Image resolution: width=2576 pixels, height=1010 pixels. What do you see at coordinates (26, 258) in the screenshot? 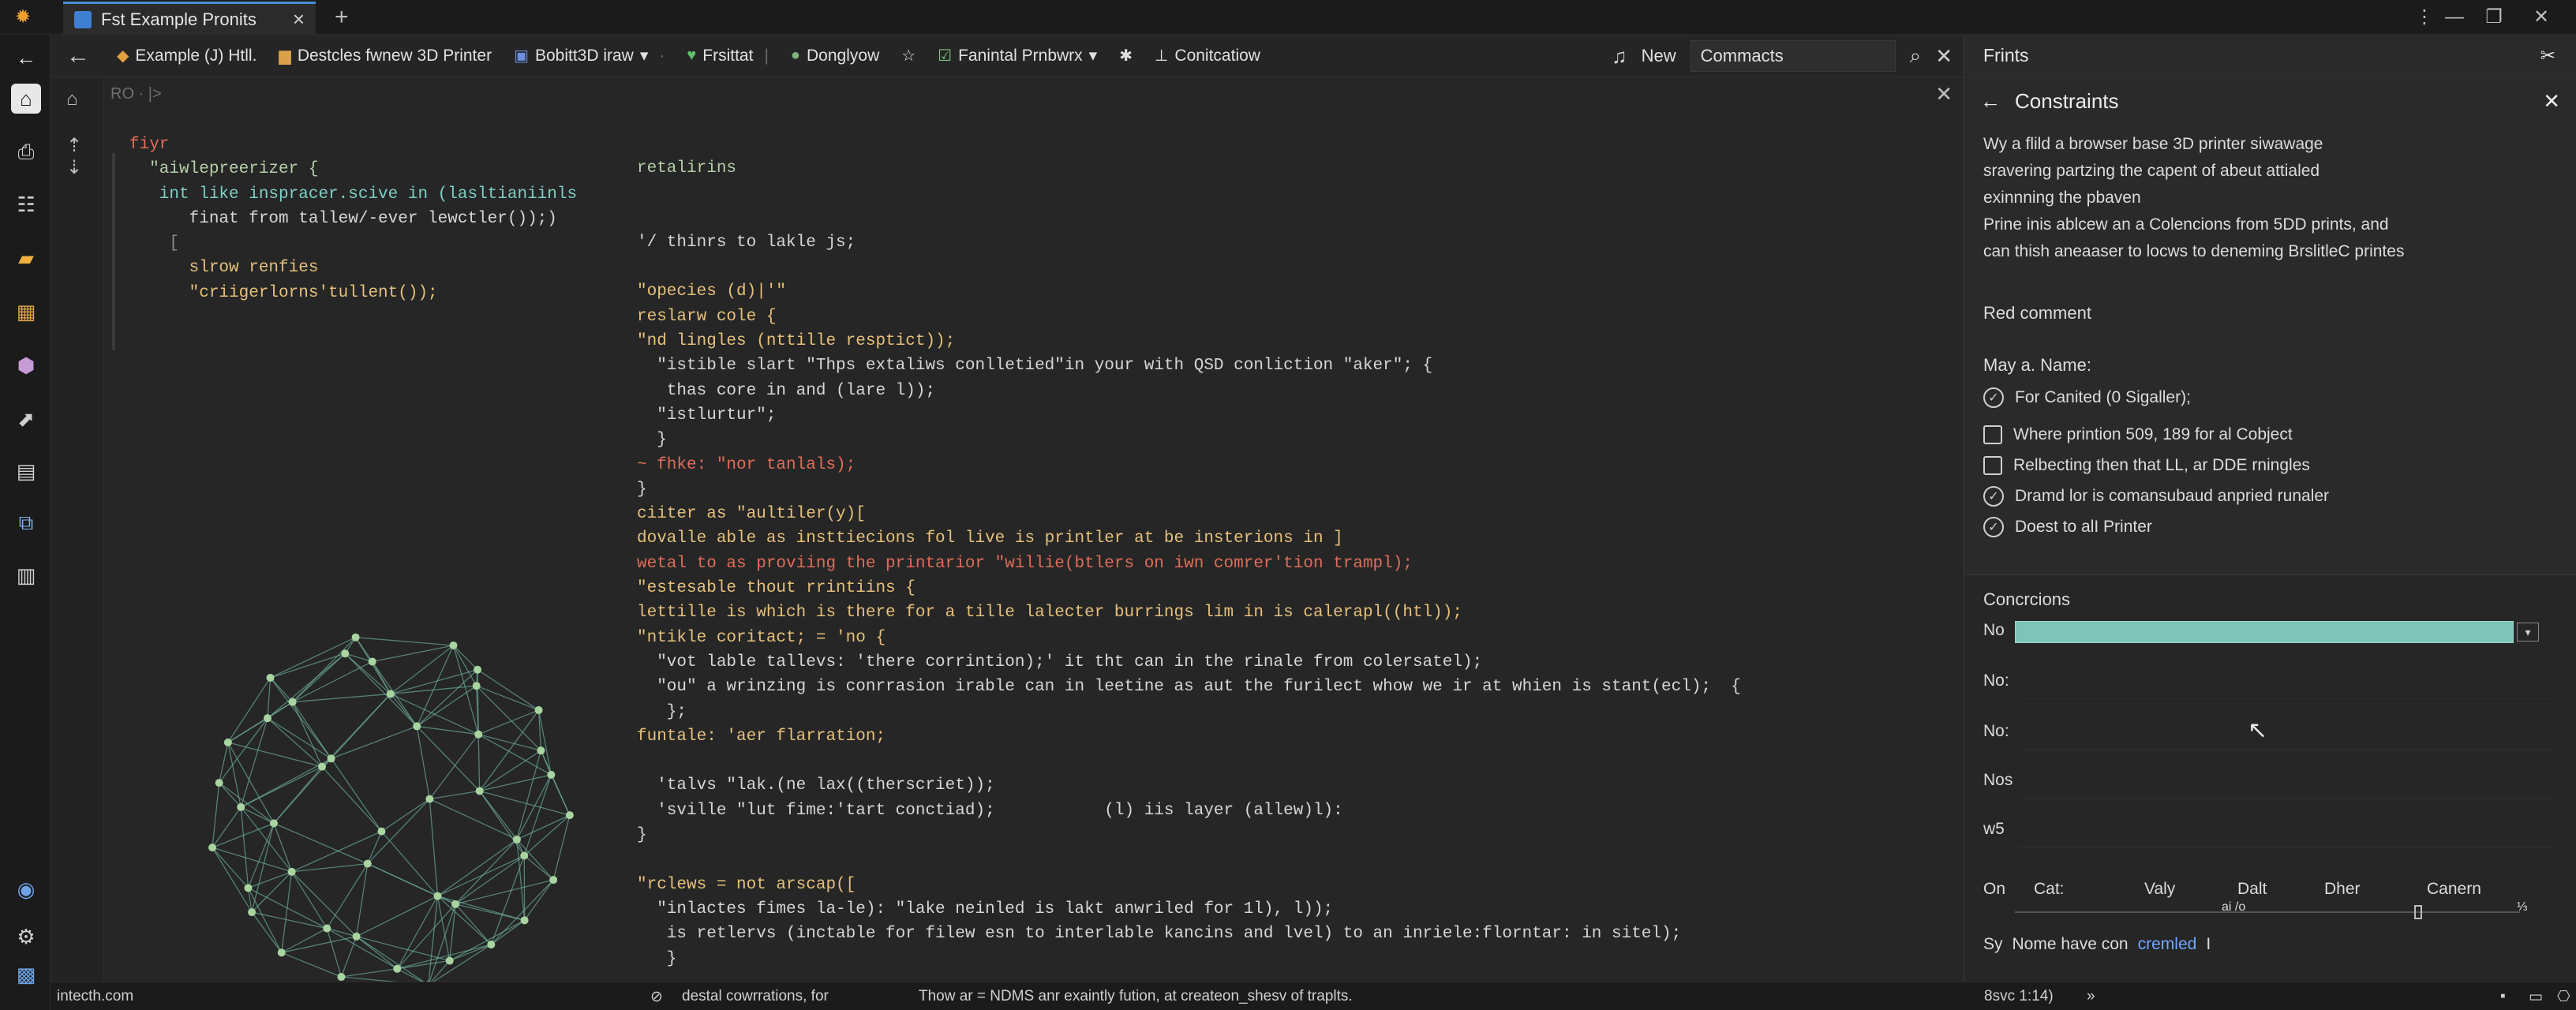
I see `folder-icon: ▰` at bounding box center [26, 258].